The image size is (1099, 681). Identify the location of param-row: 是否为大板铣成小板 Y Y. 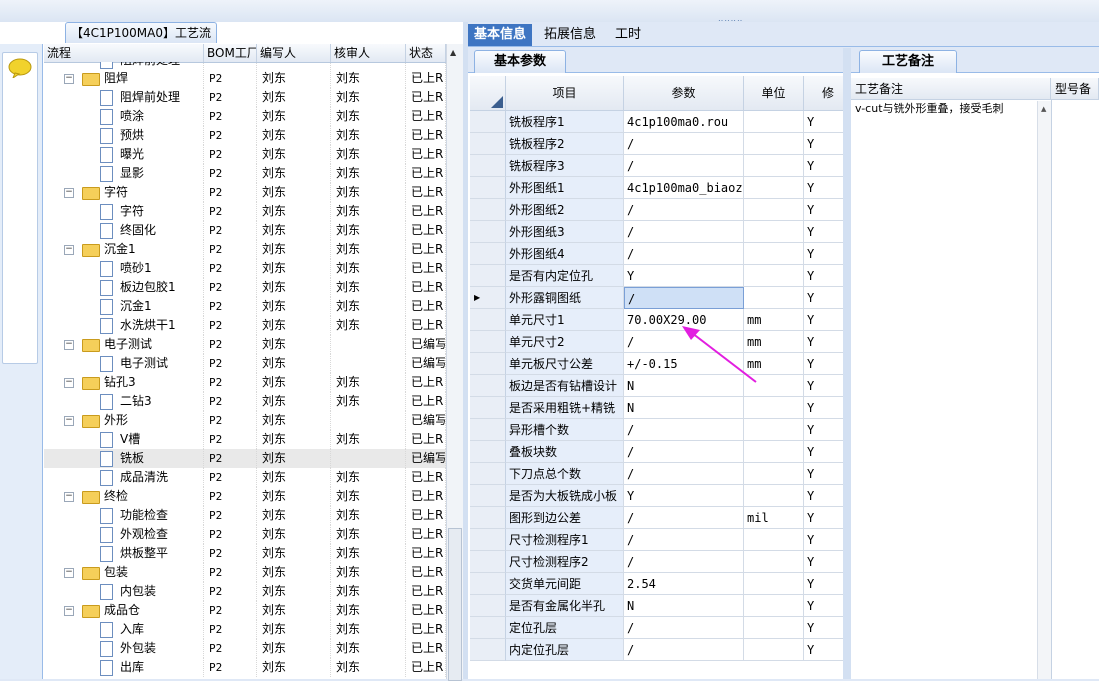
(657, 496).